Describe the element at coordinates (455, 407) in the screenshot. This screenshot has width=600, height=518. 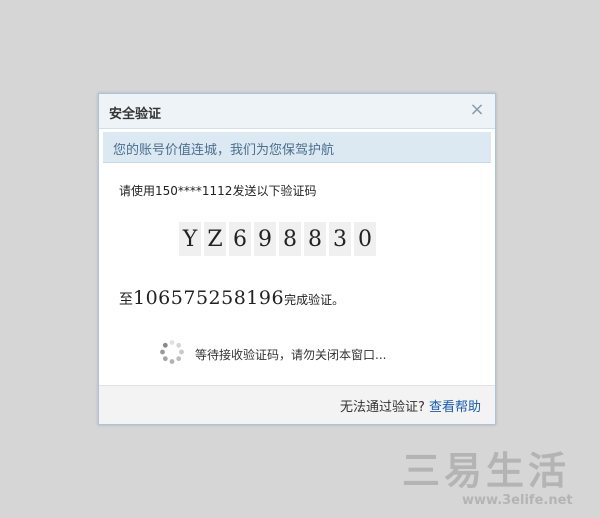
I see `view-help-link: 查看帮助` at that location.